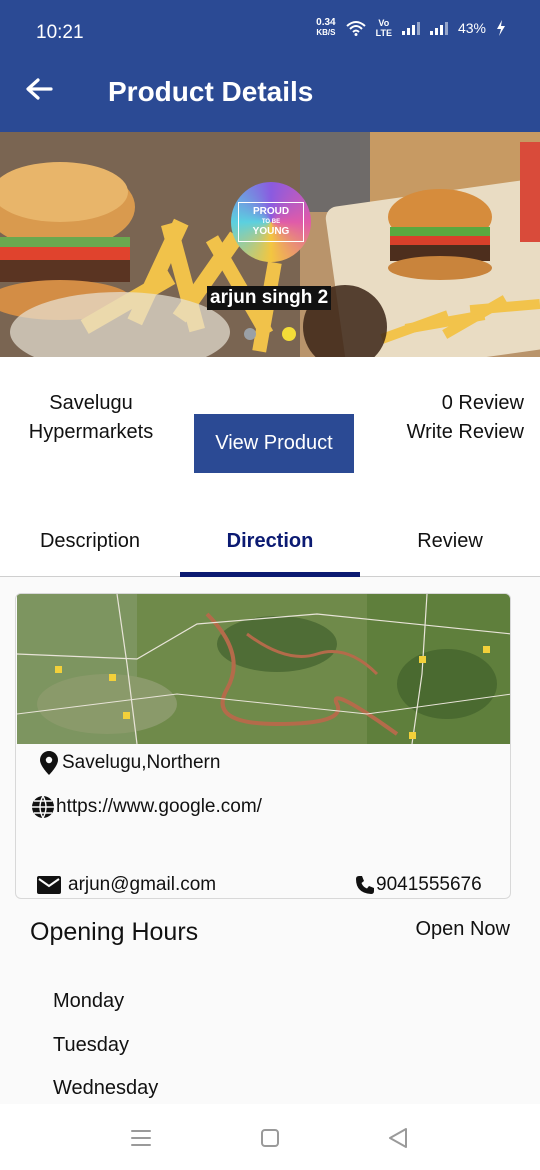 The height and width of the screenshot is (1170, 540). What do you see at coordinates (482, 403) in the screenshot?
I see `review-count: 0 Review` at bounding box center [482, 403].